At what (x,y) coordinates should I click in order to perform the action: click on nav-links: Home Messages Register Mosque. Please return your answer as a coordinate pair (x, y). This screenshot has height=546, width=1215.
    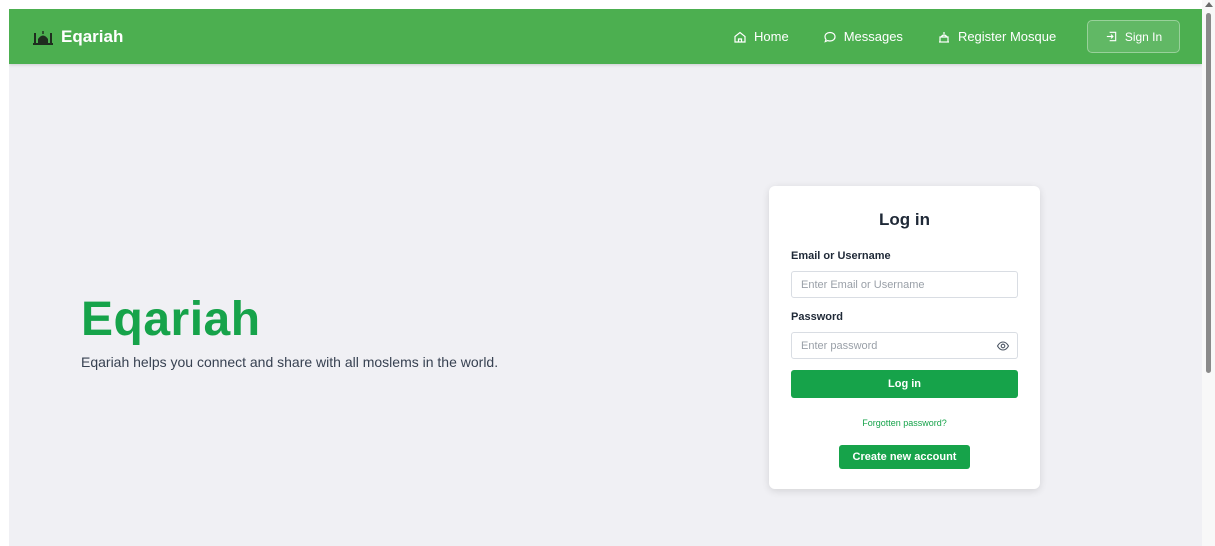
    Looking at the image, I should click on (911, 36).